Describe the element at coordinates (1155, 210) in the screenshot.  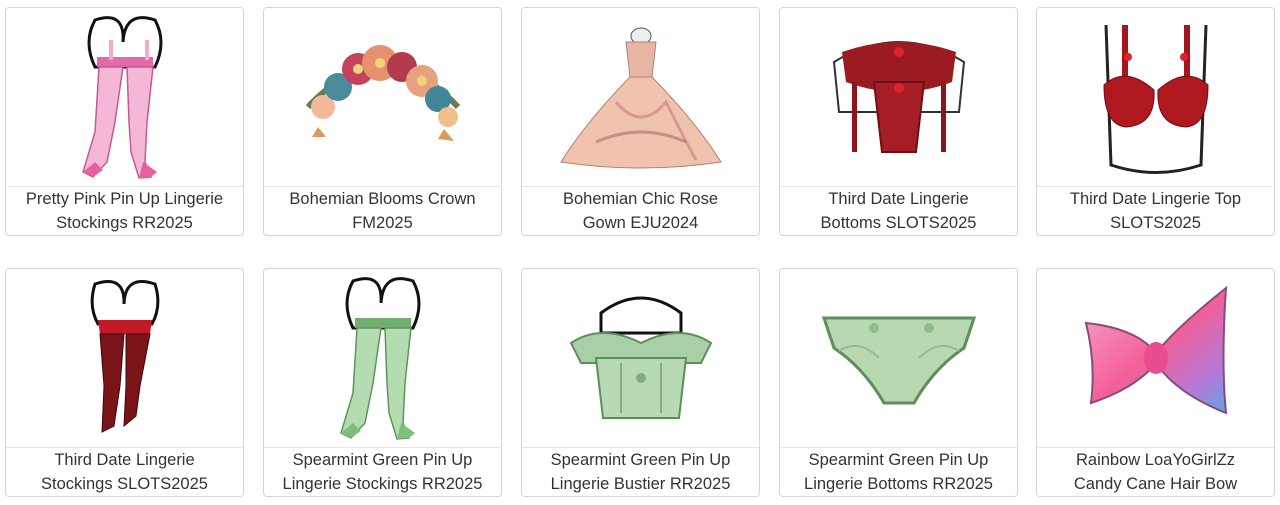
I see `item-title: Third Date Lingerie Top SLOTS2025` at that location.